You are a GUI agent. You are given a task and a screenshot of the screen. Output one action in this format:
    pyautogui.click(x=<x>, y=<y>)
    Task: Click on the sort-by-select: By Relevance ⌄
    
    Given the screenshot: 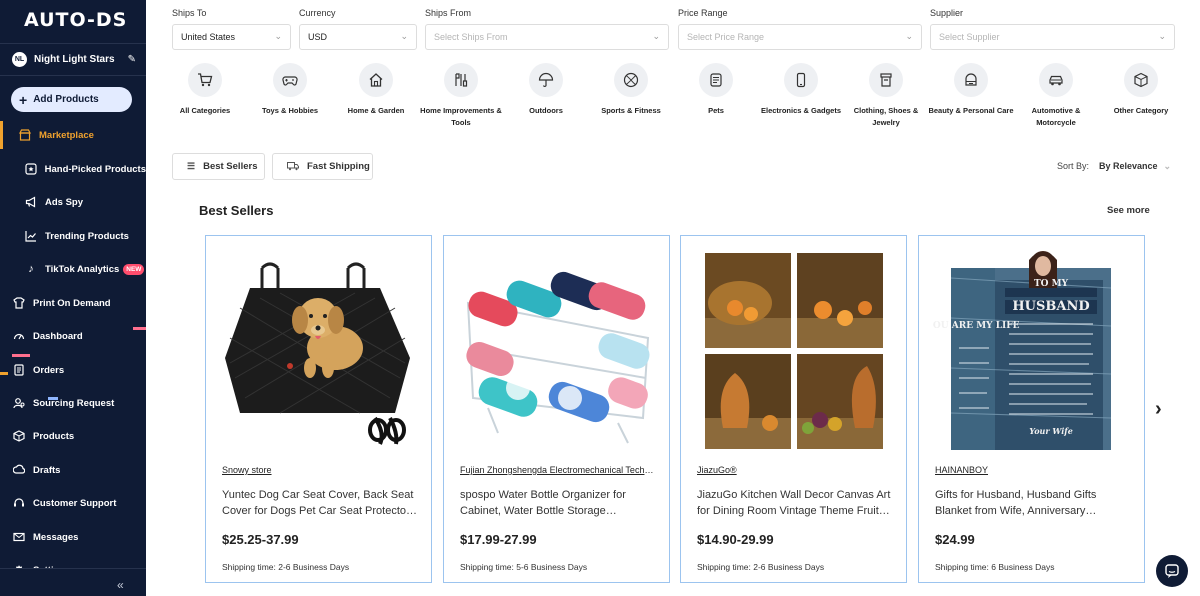 What is the action you would take?
    pyautogui.click(x=1135, y=166)
    